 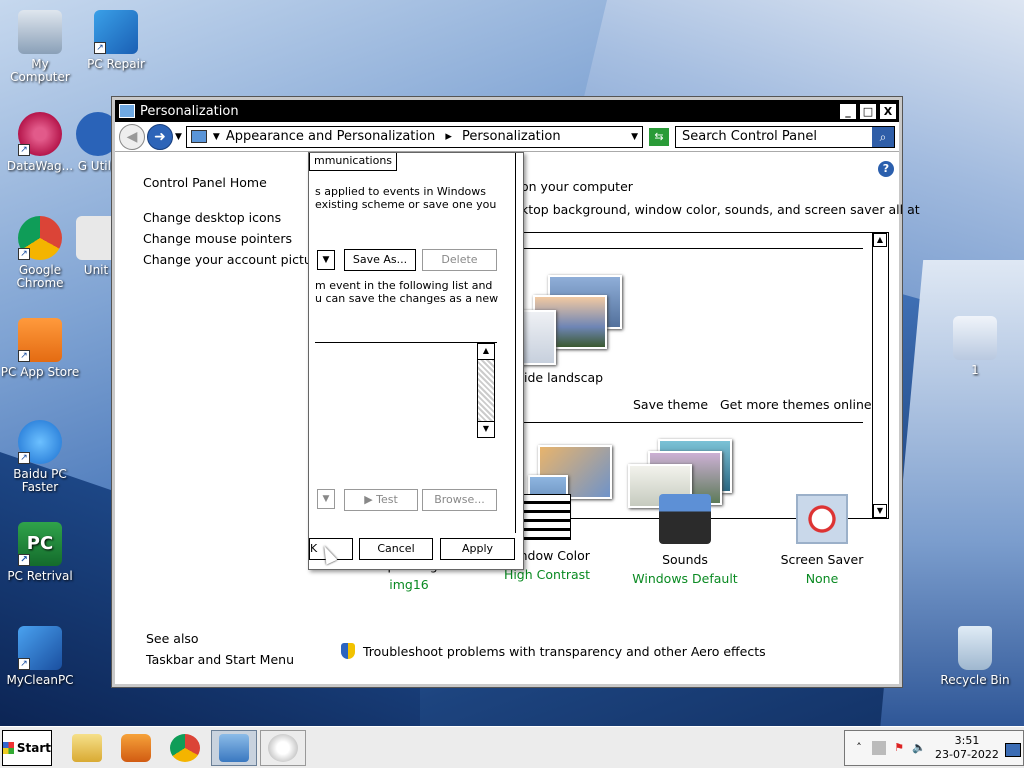 I want to click on sounds-item: Sounds Windows Default, so click(x=685, y=540).